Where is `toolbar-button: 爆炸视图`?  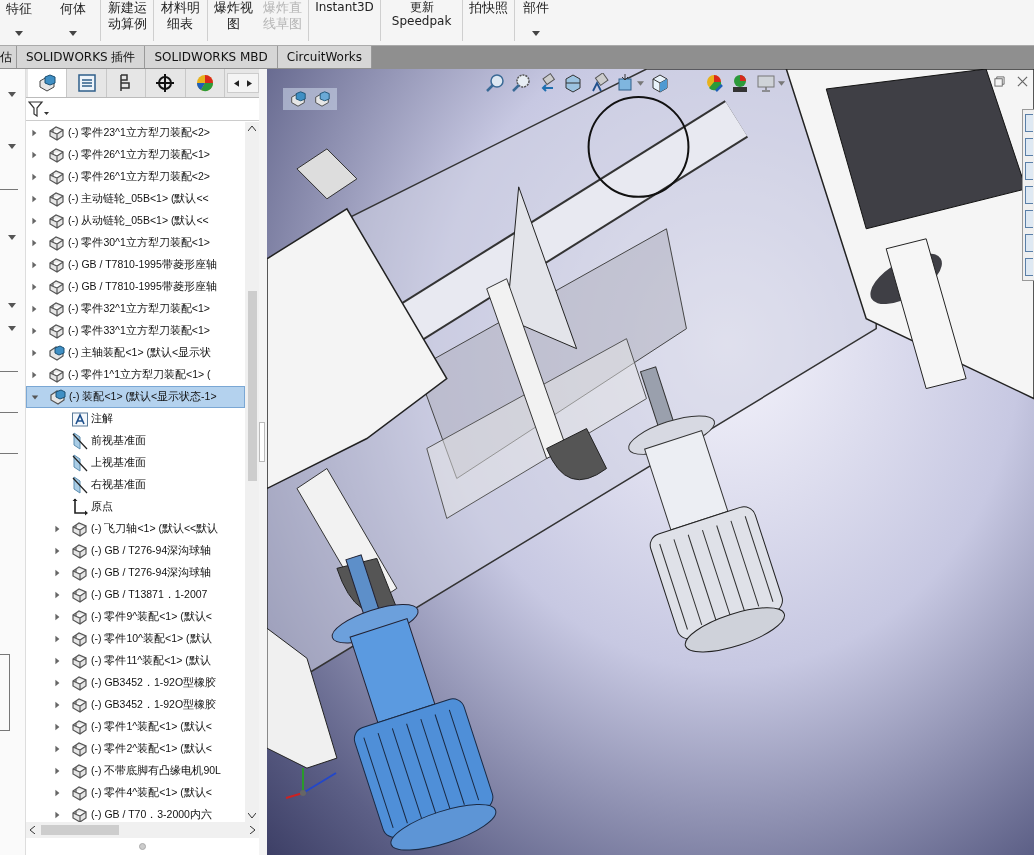 toolbar-button: 爆炸视图 is located at coordinates (233, 22).